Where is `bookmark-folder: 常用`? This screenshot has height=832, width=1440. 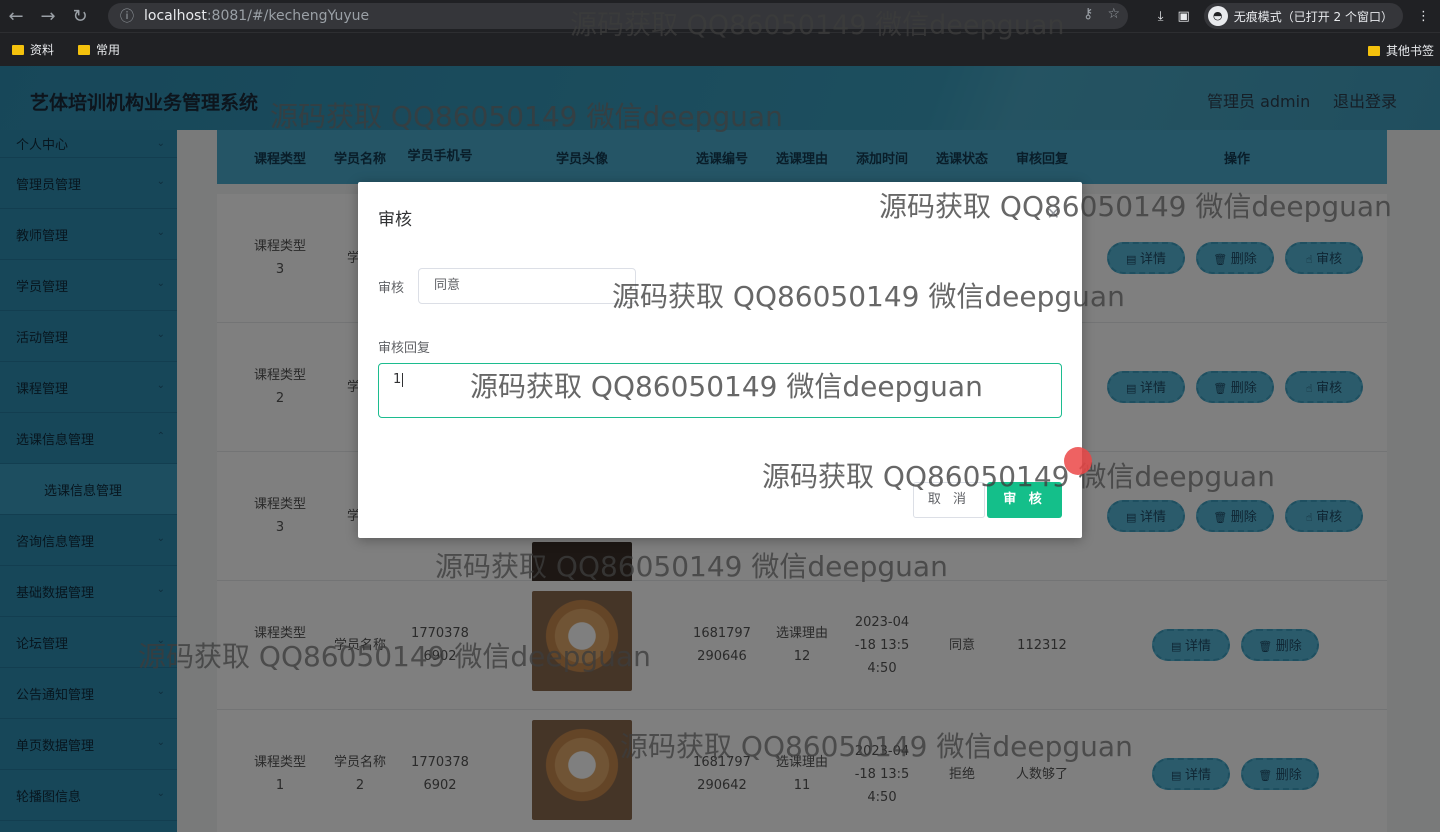 bookmark-folder: 常用 is located at coordinates (99, 49).